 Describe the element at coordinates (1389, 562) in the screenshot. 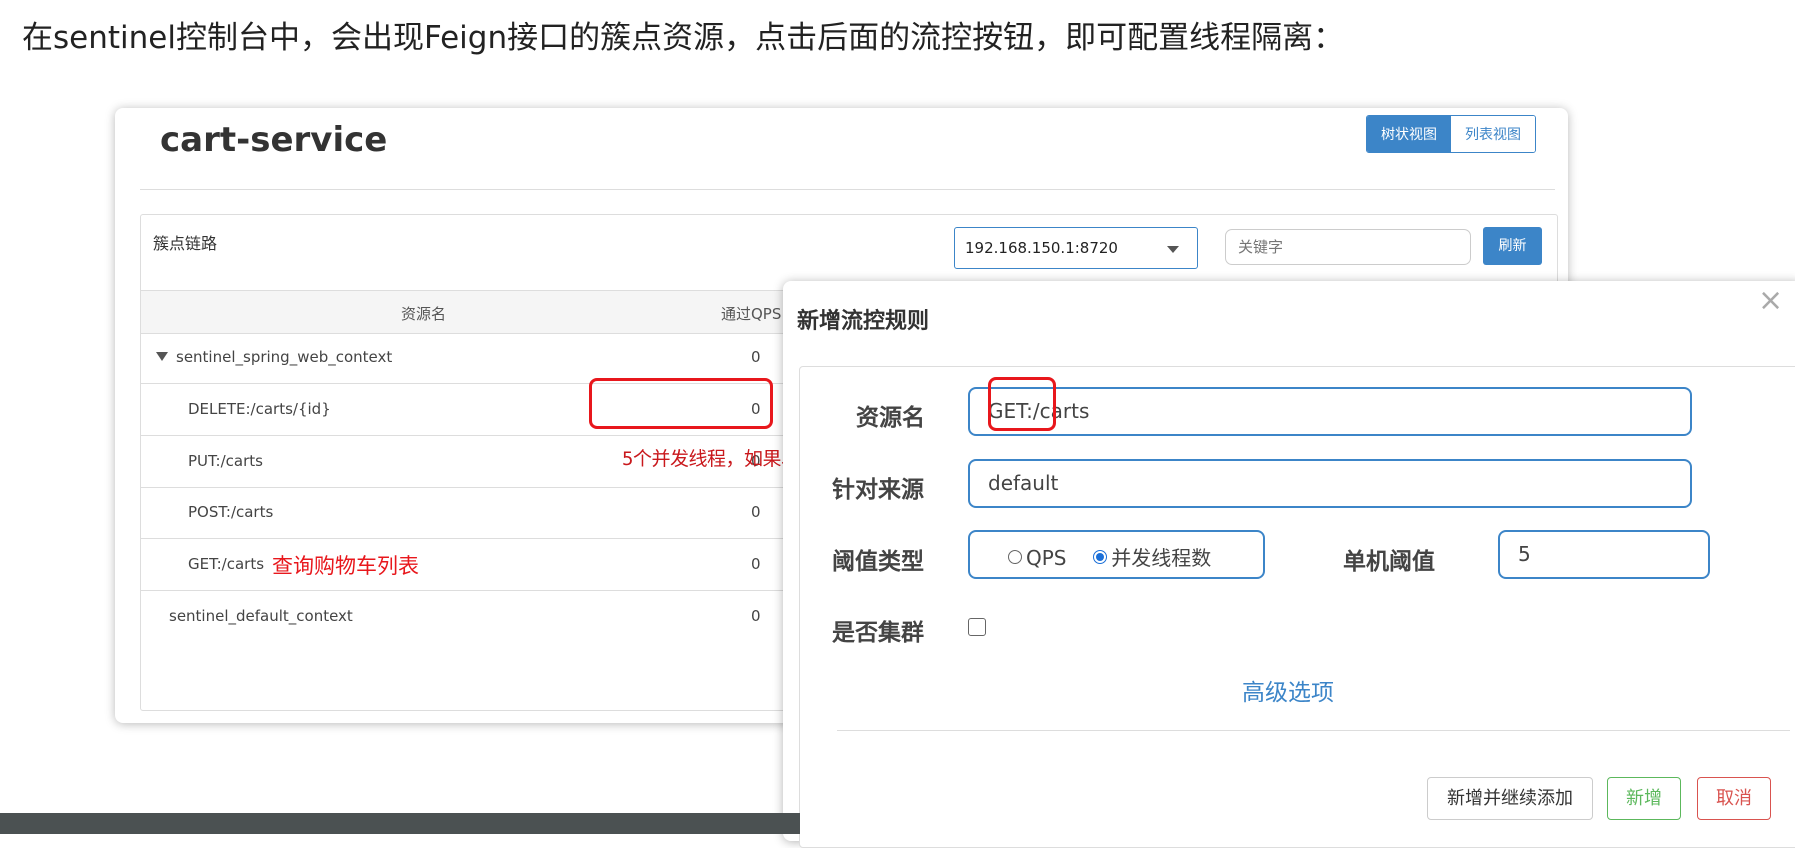

I see `single-threshold-label: 单机阈值` at that location.